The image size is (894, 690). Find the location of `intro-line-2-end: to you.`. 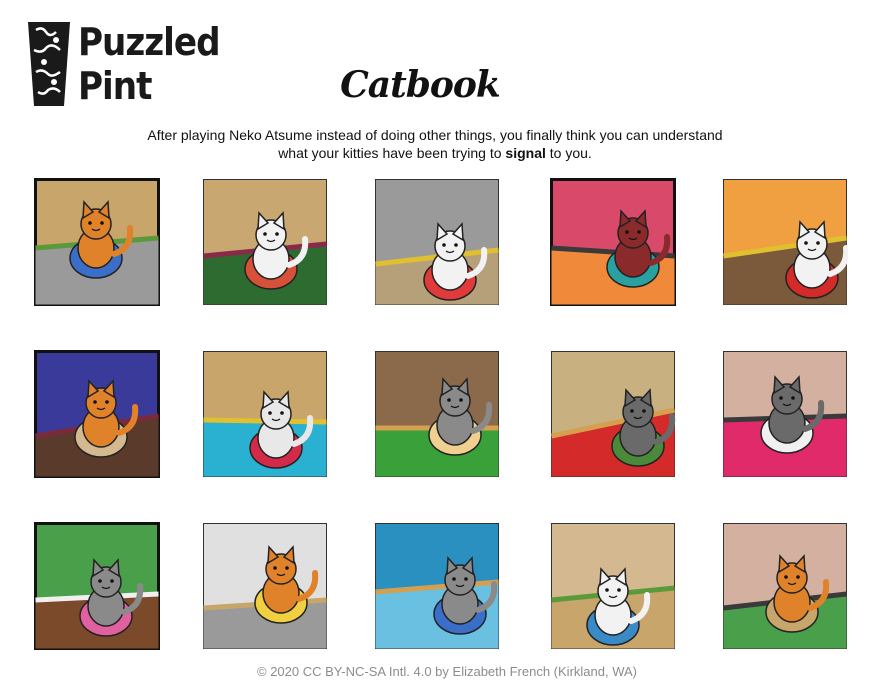

intro-line-2-end: to you. is located at coordinates (568, 153).